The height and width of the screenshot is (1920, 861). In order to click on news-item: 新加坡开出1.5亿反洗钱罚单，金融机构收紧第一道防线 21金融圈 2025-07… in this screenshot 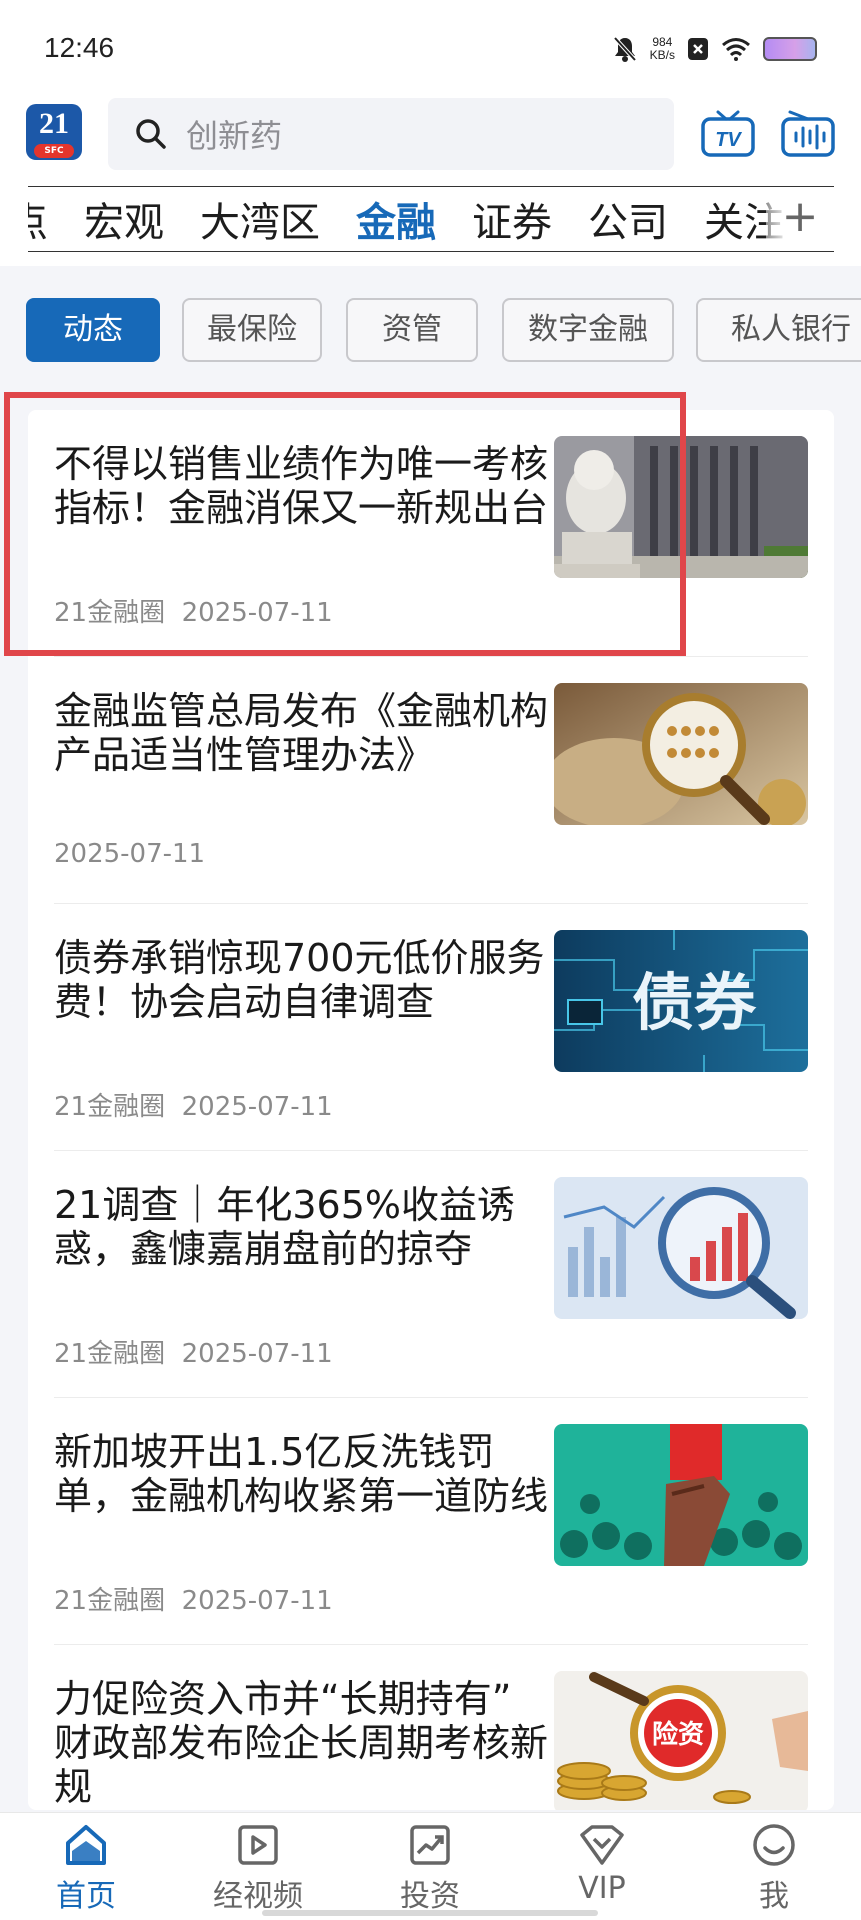, I will do `click(431, 1521)`.